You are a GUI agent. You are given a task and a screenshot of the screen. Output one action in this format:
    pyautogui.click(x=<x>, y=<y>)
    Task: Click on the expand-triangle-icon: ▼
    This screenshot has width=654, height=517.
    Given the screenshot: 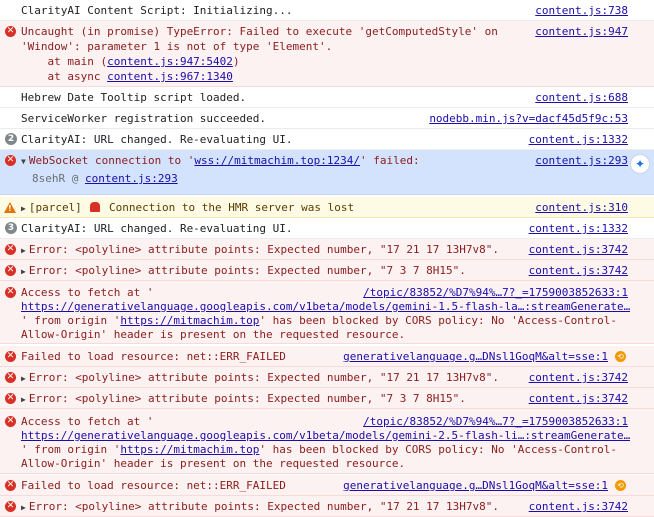 What is the action you would take?
    pyautogui.click(x=23, y=161)
    